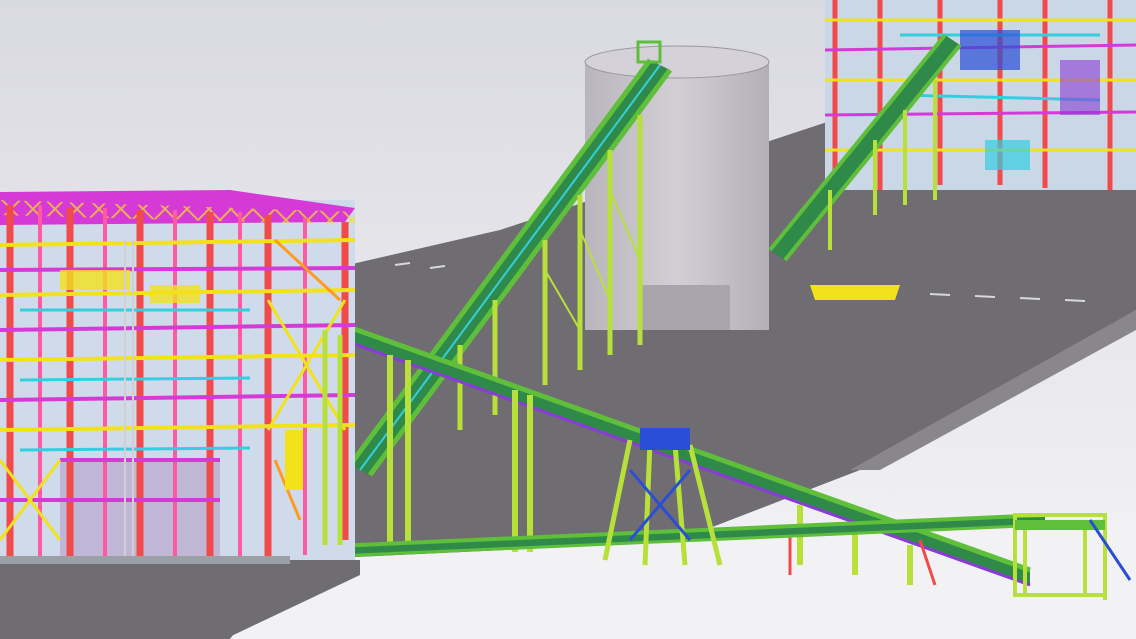  Describe the element at coordinates (677, 187) in the screenshot. I see `storage-silo` at that location.